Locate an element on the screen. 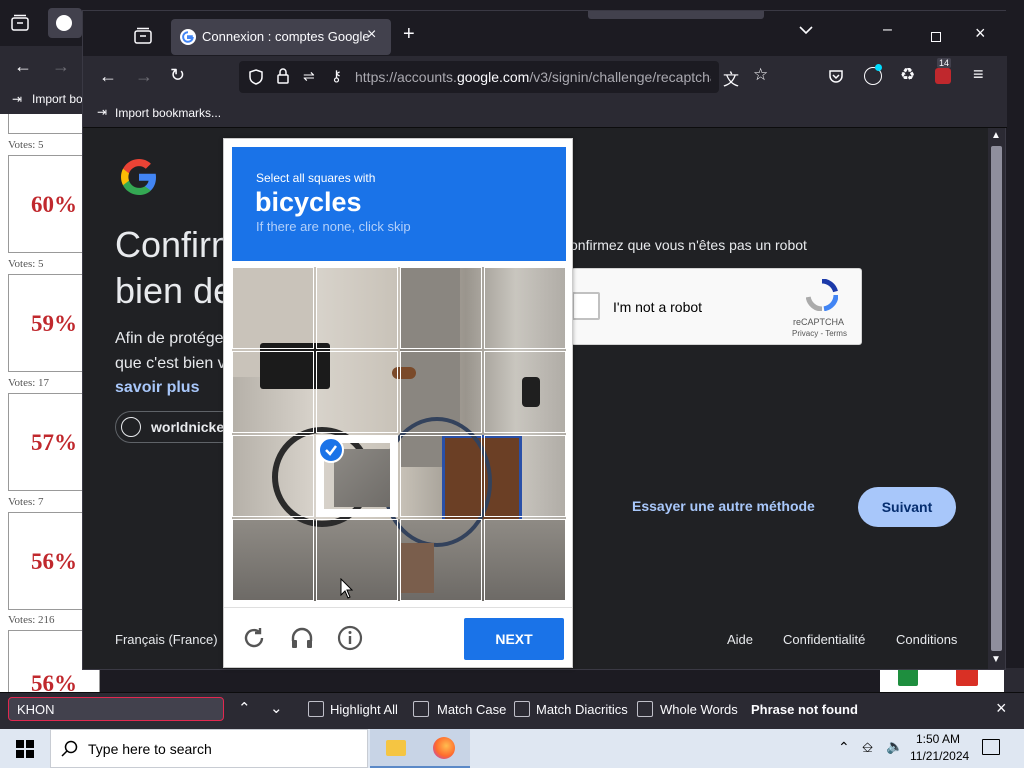 This screenshot has width=1024, height=768. background-scroll-down is located at coordinates (1014, 680).